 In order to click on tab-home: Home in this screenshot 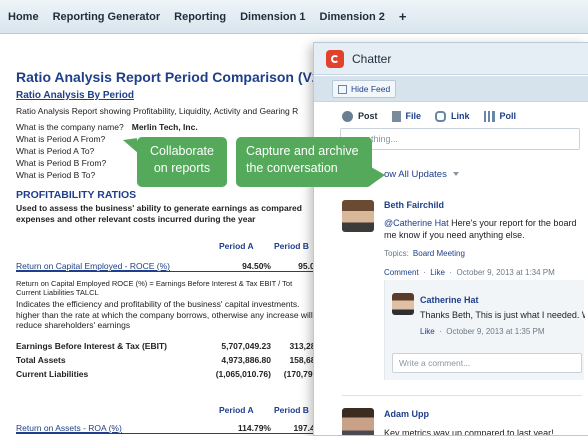, I will do `click(23, 17)`.